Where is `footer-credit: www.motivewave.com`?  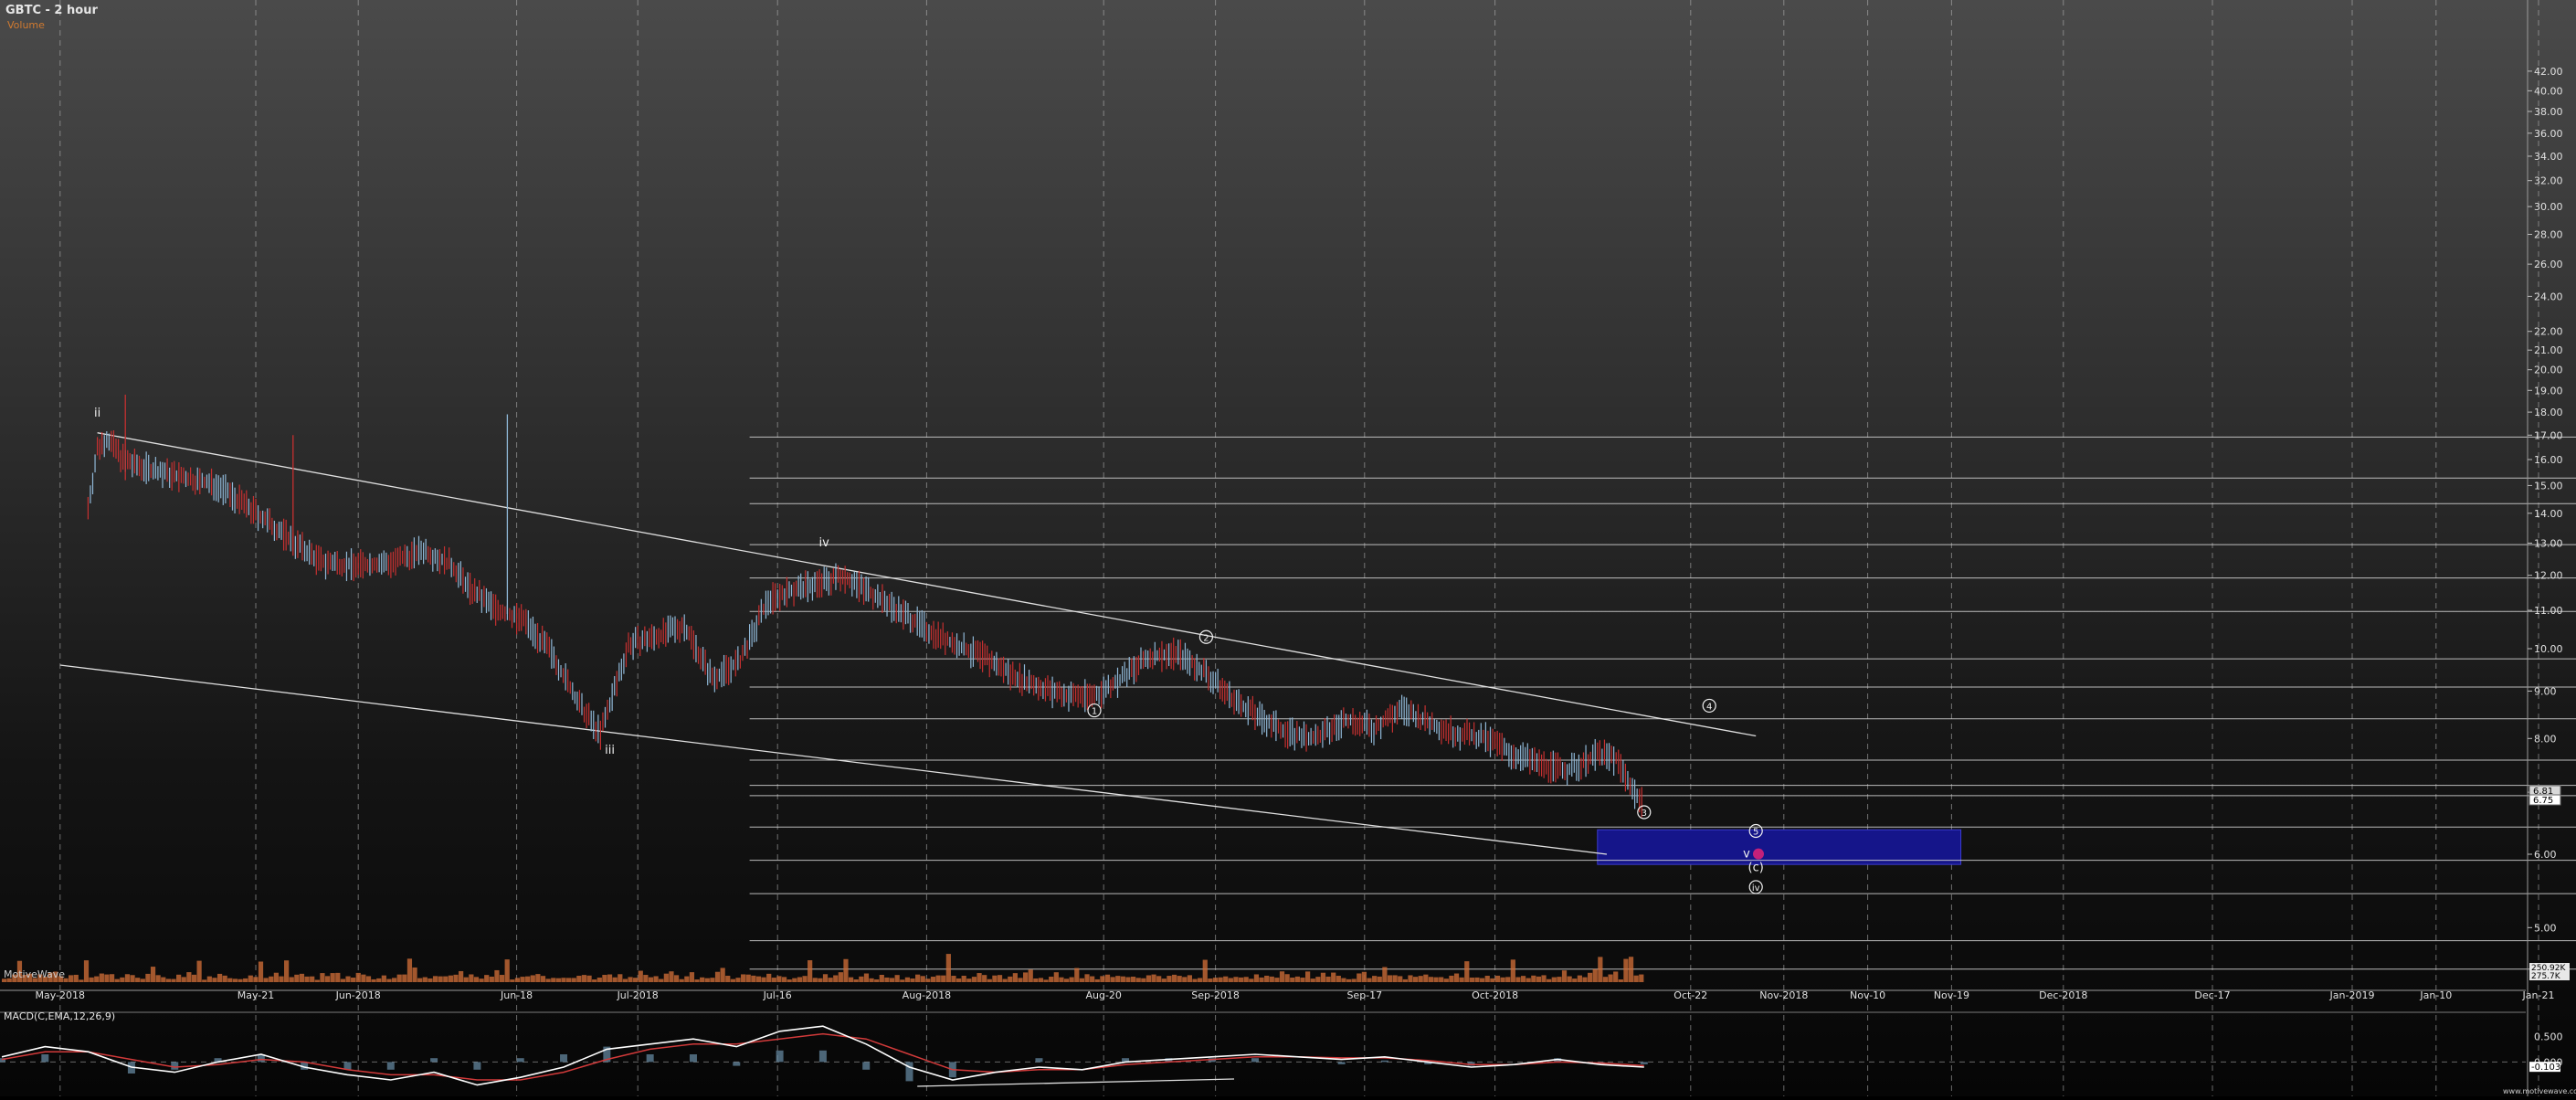 footer-credit: www.motivewave.com is located at coordinates (2539, 1091).